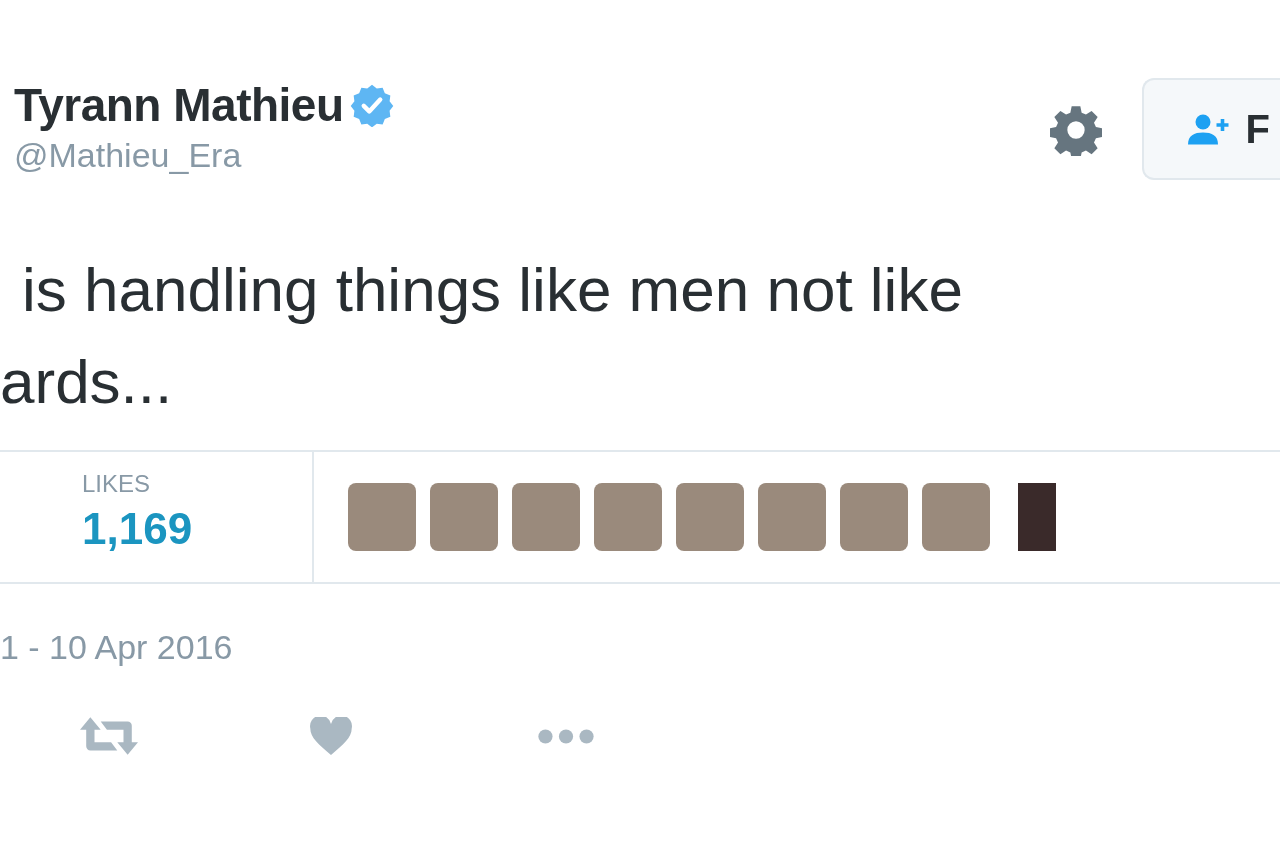  Describe the element at coordinates (109, 736) in the screenshot. I see `retweet-icon` at that location.